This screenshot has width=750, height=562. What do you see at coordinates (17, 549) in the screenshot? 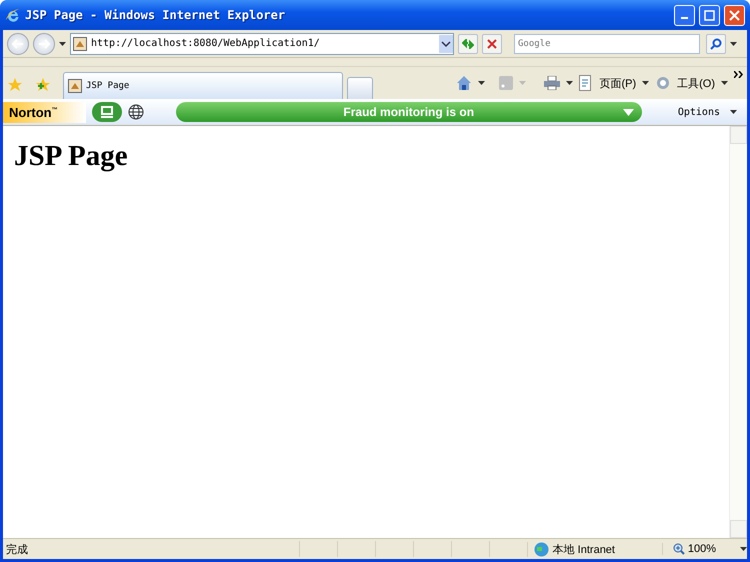
I see `status-text: 完成` at bounding box center [17, 549].